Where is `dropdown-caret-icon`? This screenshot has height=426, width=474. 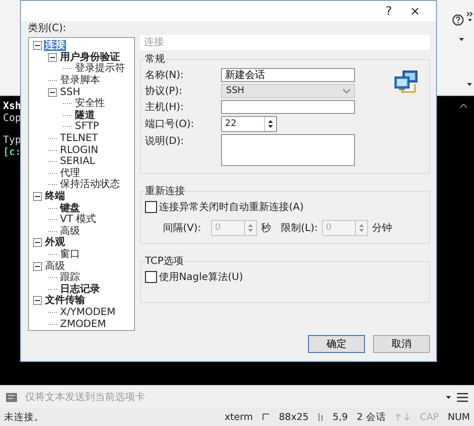
dropdown-caret-icon is located at coordinates (346, 91).